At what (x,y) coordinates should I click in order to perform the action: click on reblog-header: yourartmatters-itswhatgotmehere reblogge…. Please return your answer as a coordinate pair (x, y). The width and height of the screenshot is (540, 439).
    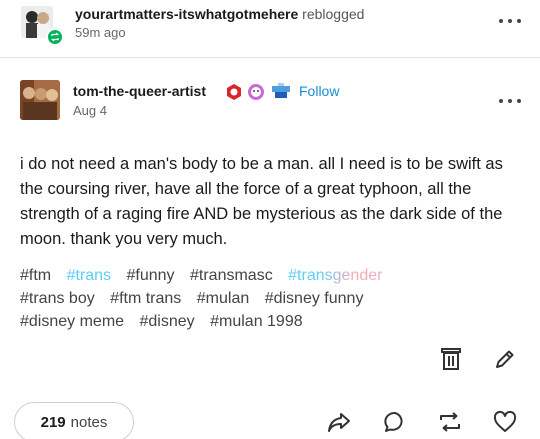
    Looking at the image, I should click on (270, 26).